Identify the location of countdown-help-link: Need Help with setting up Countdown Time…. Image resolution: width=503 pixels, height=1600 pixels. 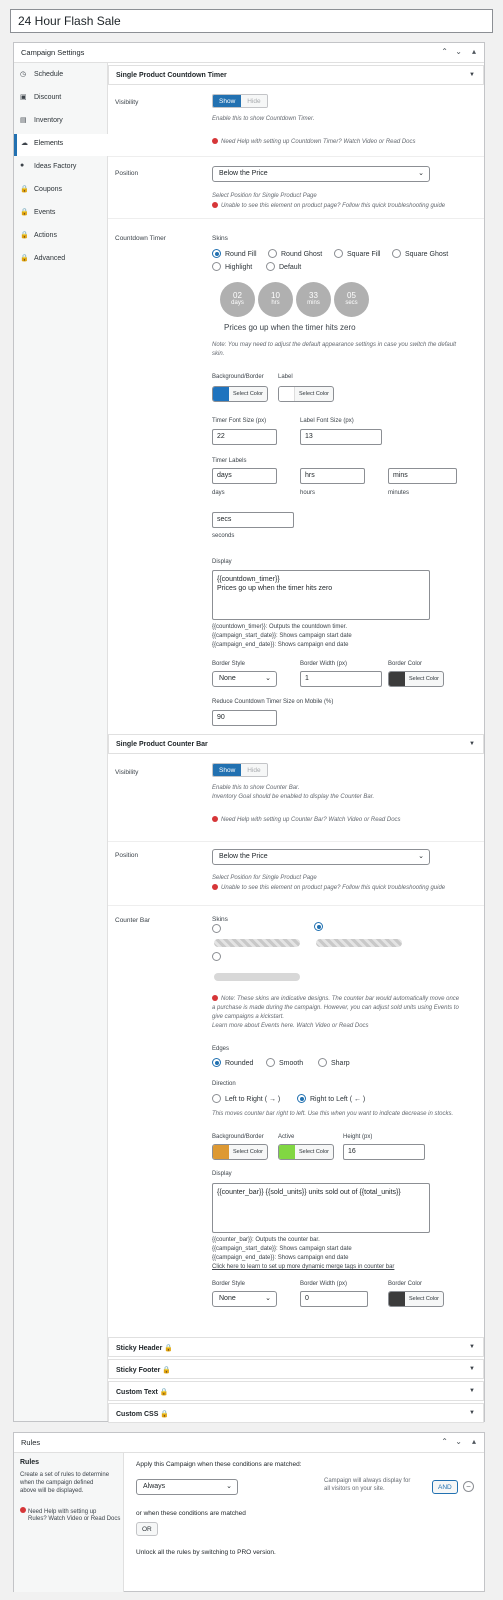
(314, 141).